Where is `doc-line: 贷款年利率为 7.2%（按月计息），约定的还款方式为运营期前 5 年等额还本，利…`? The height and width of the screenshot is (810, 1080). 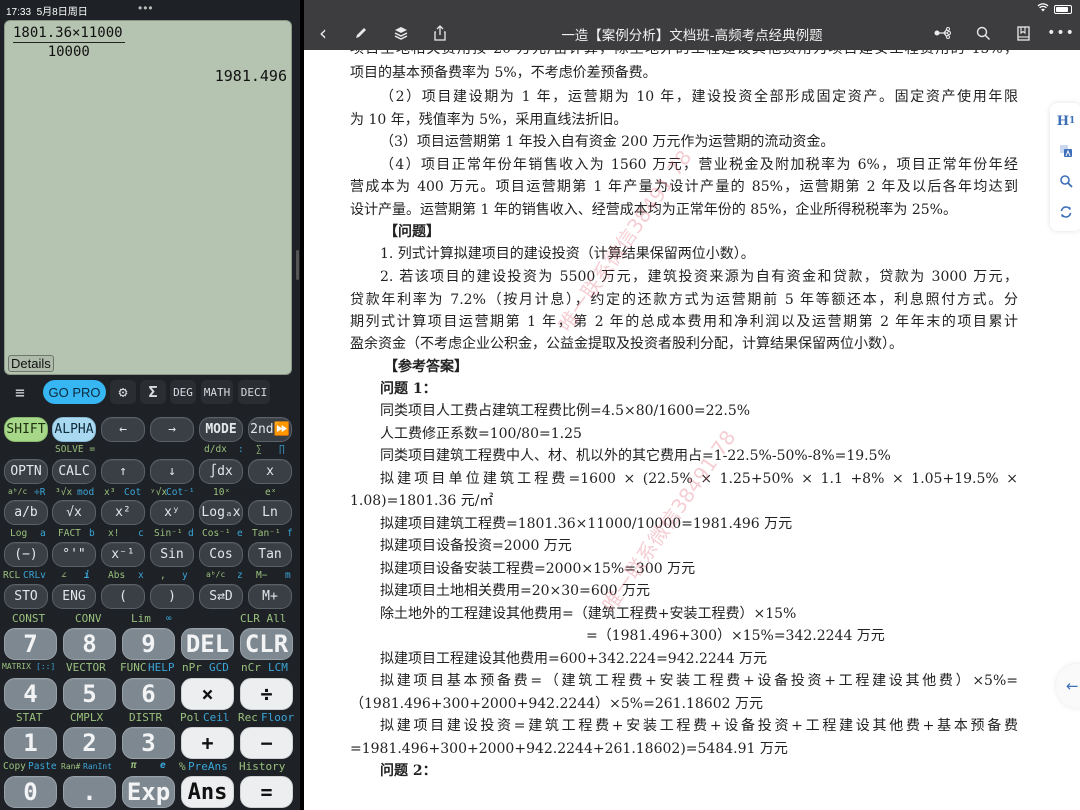
doc-line: 贷款年利率为 7.2%（按月计息），约定的还款方式为运营期前 5 年等额还本，利… is located at coordinates (684, 300).